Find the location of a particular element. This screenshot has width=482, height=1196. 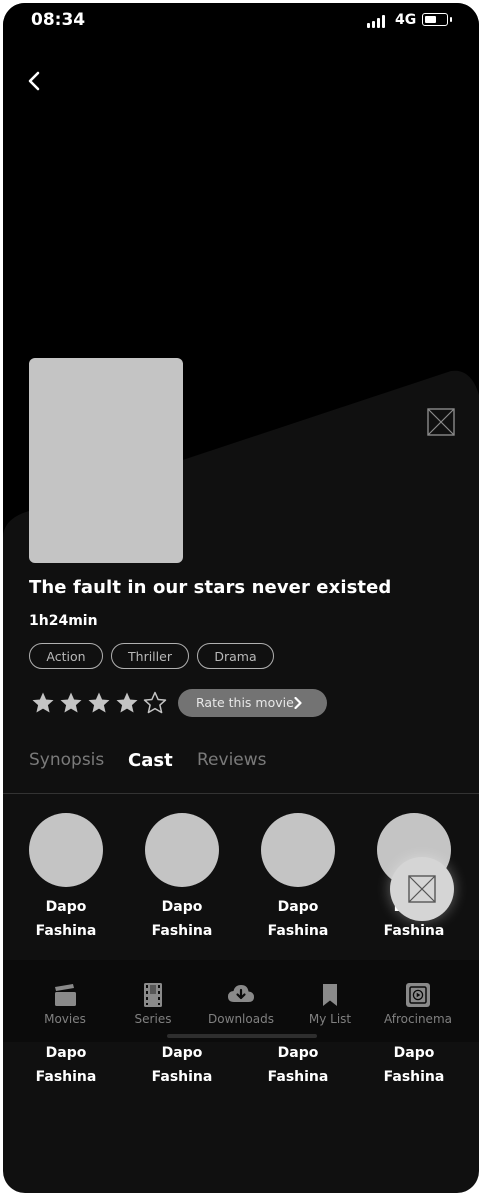

star-empty-icon is located at coordinates (155, 703).